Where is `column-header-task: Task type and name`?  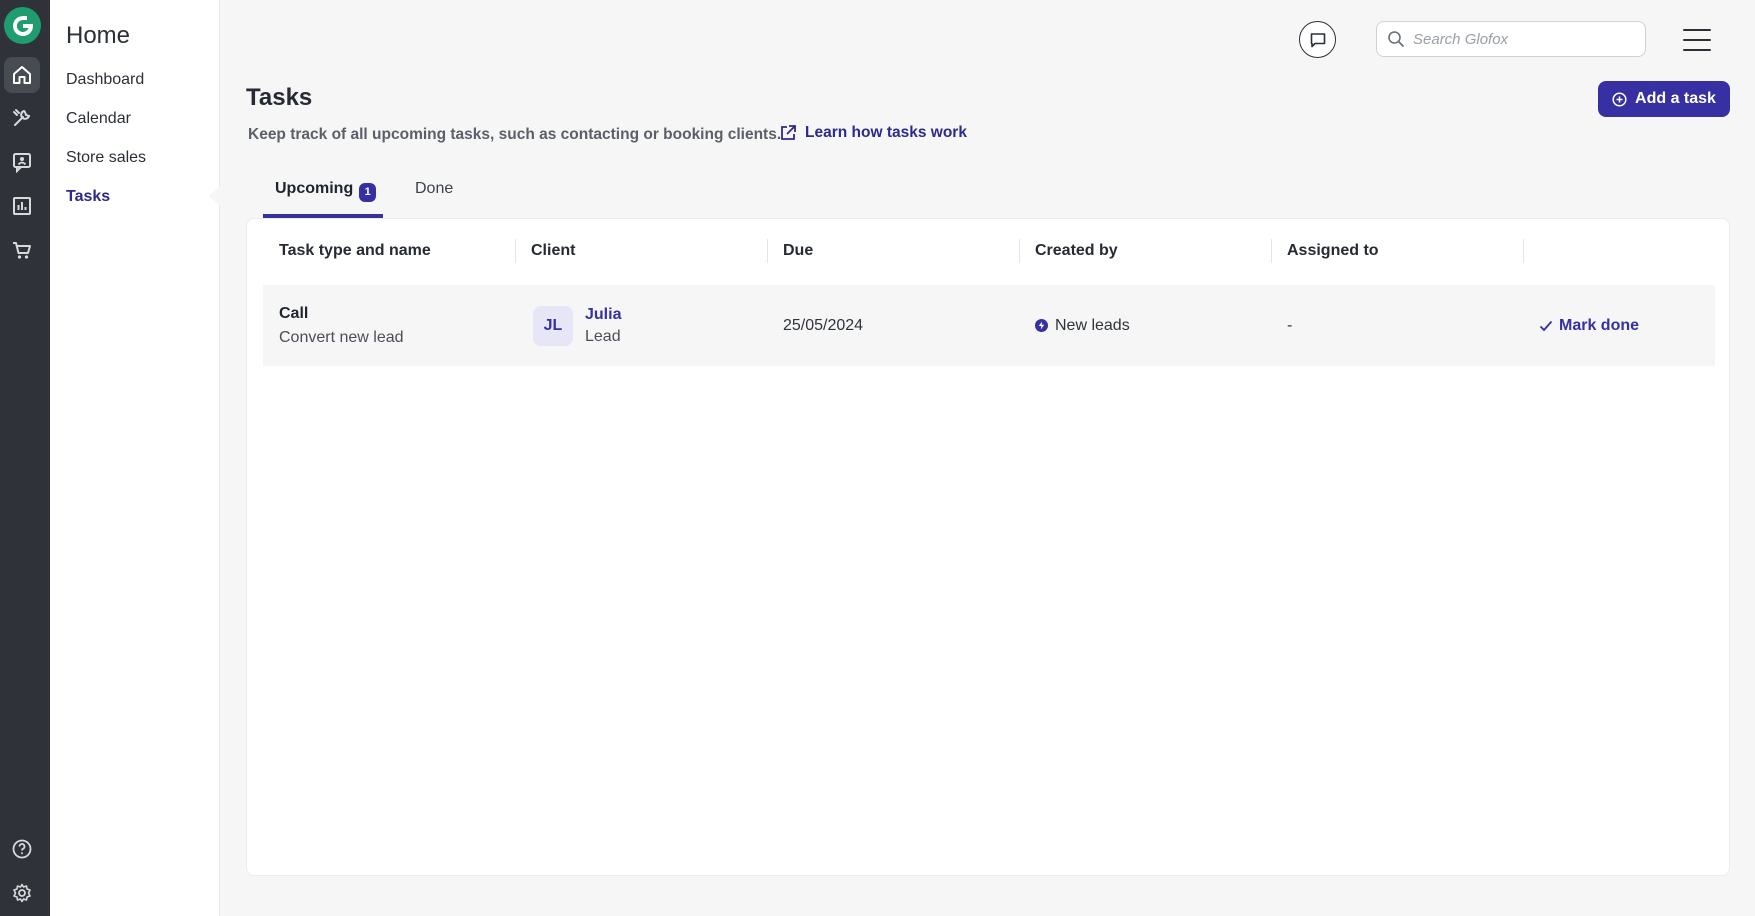
column-header-task: Task type and name is located at coordinates (355, 250).